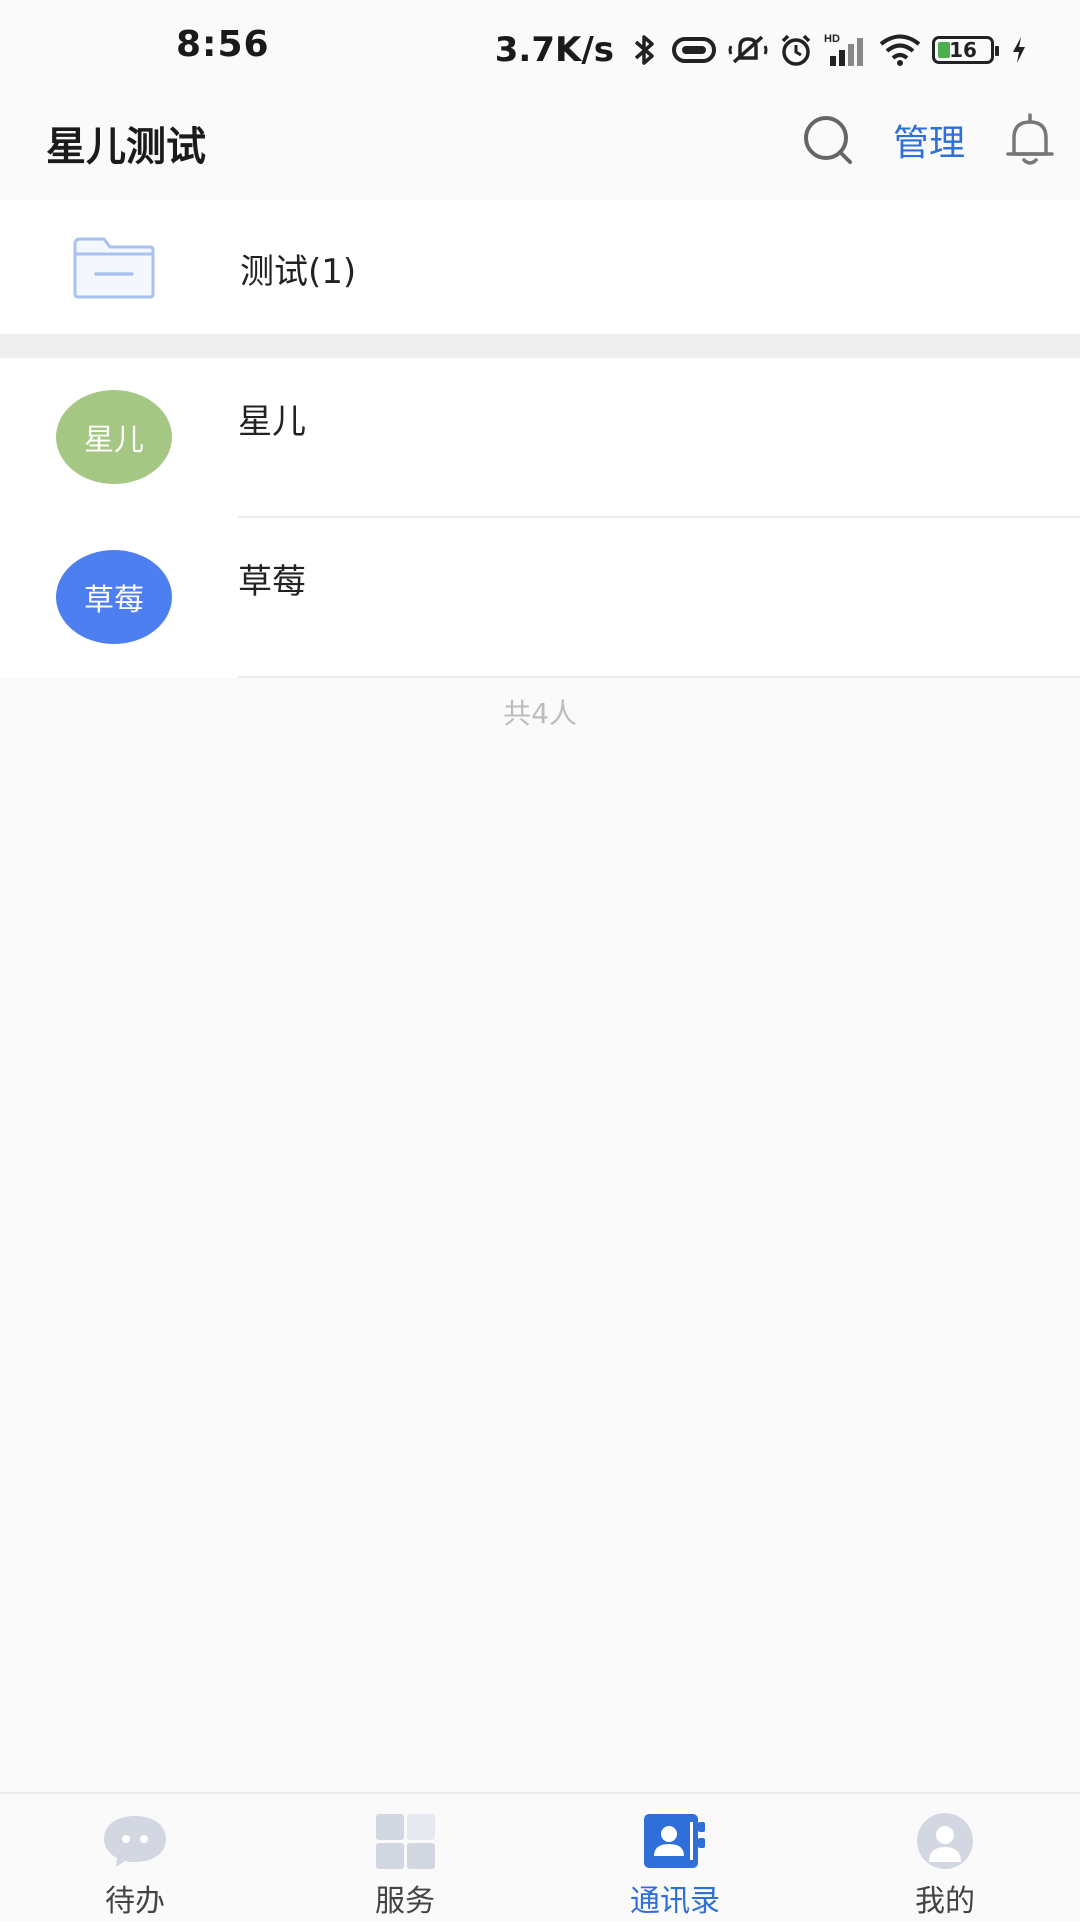 The width and height of the screenshot is (1080, 1922). What do you see at coordinates (694, 50) in the screenshot?
I see `vibrate-icon` at bounding box center [694, 50].